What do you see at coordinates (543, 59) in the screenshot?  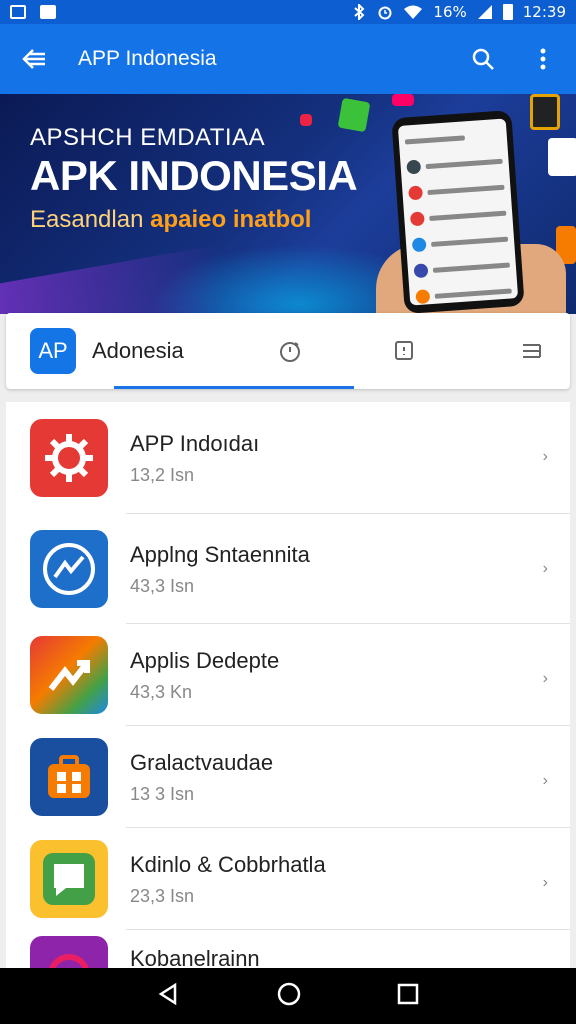 I see `more-vert-icon` at bounding box center [543, 59].